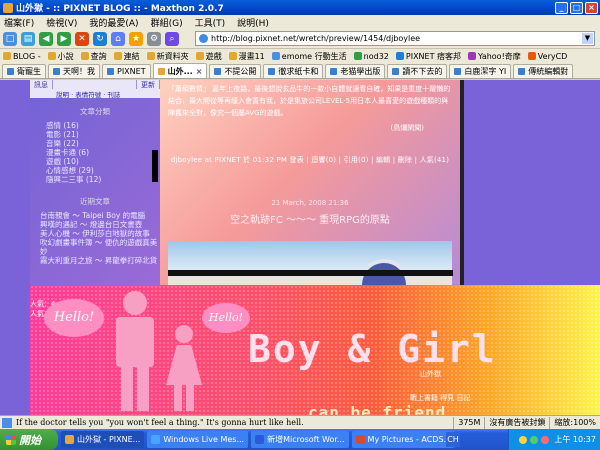  What do you see at coordinates (300, 22) in the screenshot?
I see `menu-bar: 檔案(F) 檢視(V) 我的最愛(A) 群組(G) 工具(T) 說明(H)` at bounding box center [300, 22].